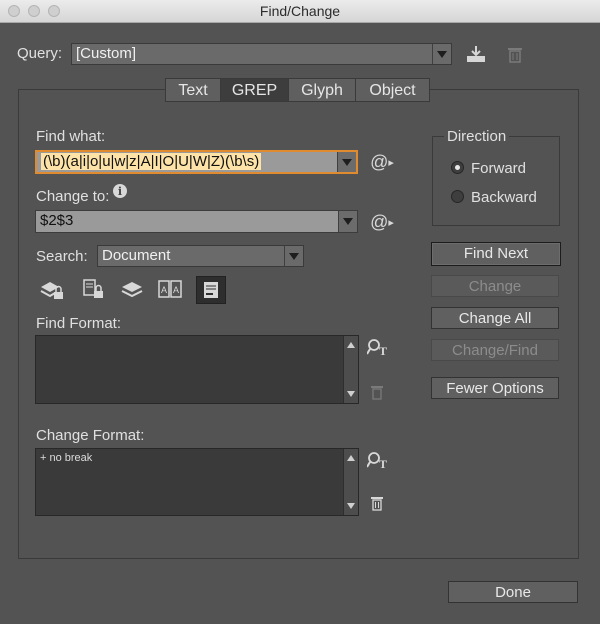  What do you see at coordinates (513, 592) in the screenshot?
I see `done-button: Done` at bounding box center [513, 592].